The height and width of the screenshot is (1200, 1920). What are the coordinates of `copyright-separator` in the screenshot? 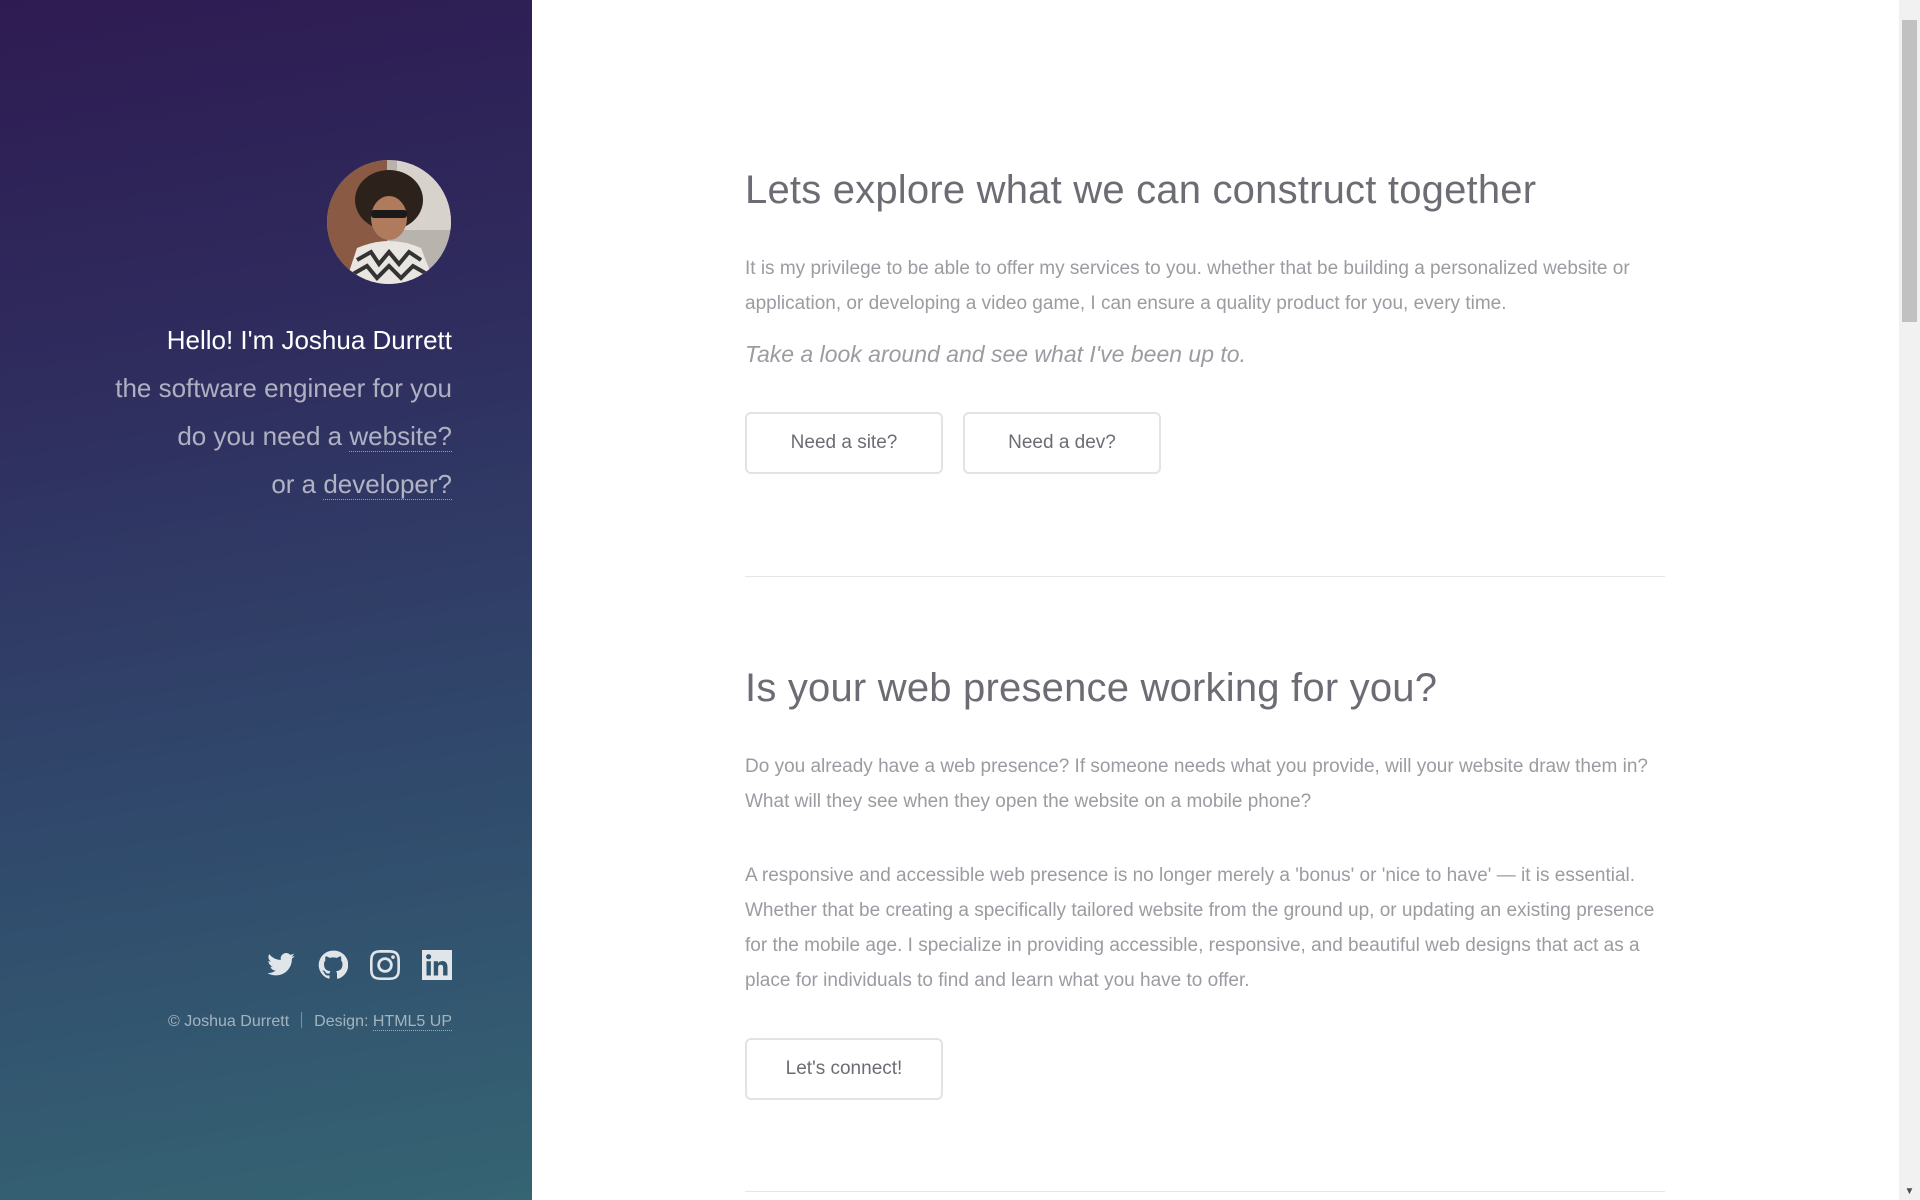 It's located at (302, 1020).